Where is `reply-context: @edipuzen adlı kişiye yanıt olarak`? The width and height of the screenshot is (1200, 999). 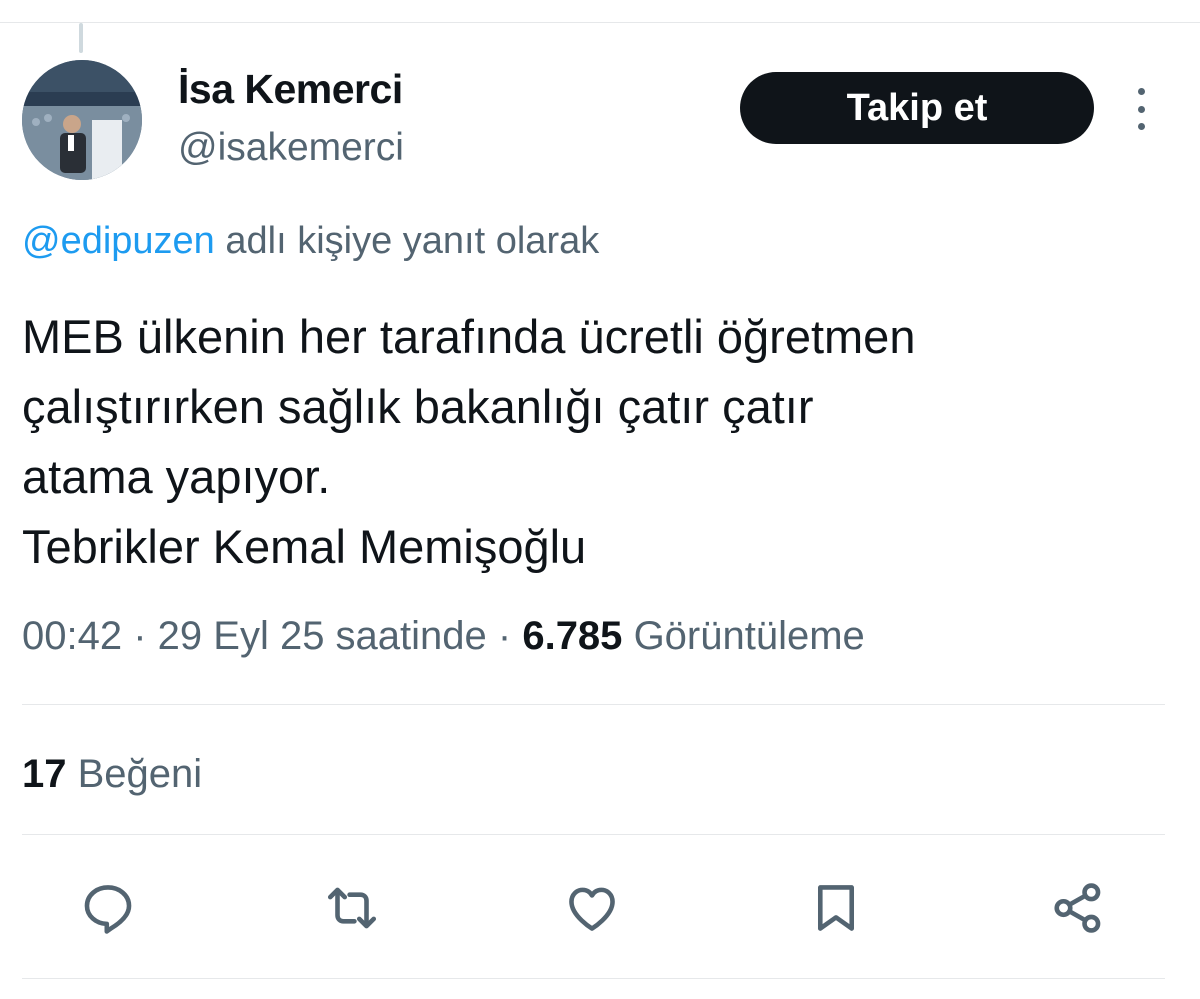
reply-context: @edipuzen adlı kişiye yanıt olarak is located at coordinates (310, 241).